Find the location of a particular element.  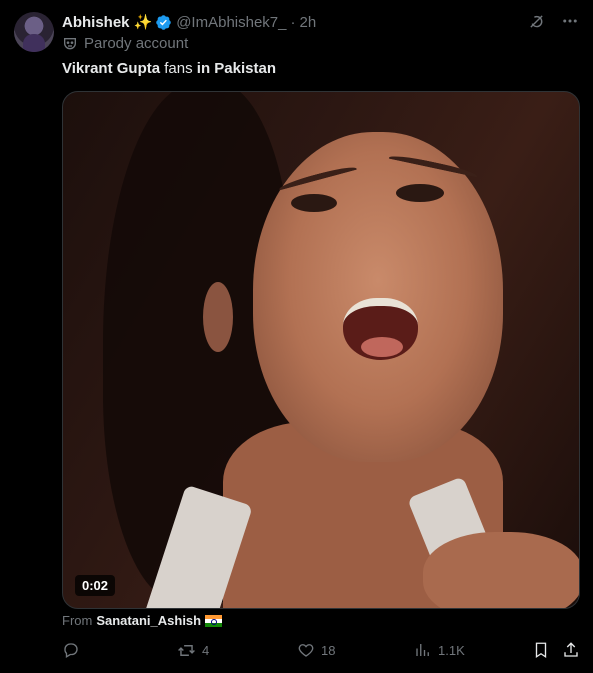

india-flag-icon is located at coordinates (214, 620).